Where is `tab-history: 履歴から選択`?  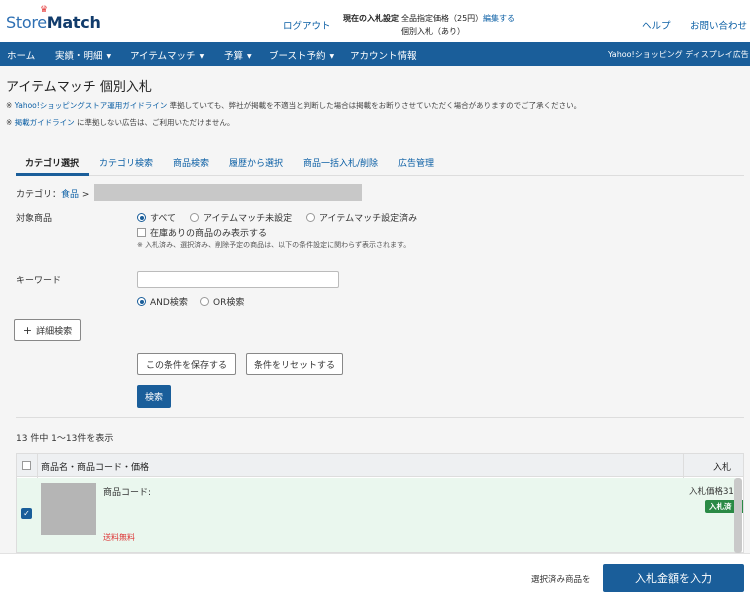 tab-history: 履歴から選択 is located at coordinates (256, 162).